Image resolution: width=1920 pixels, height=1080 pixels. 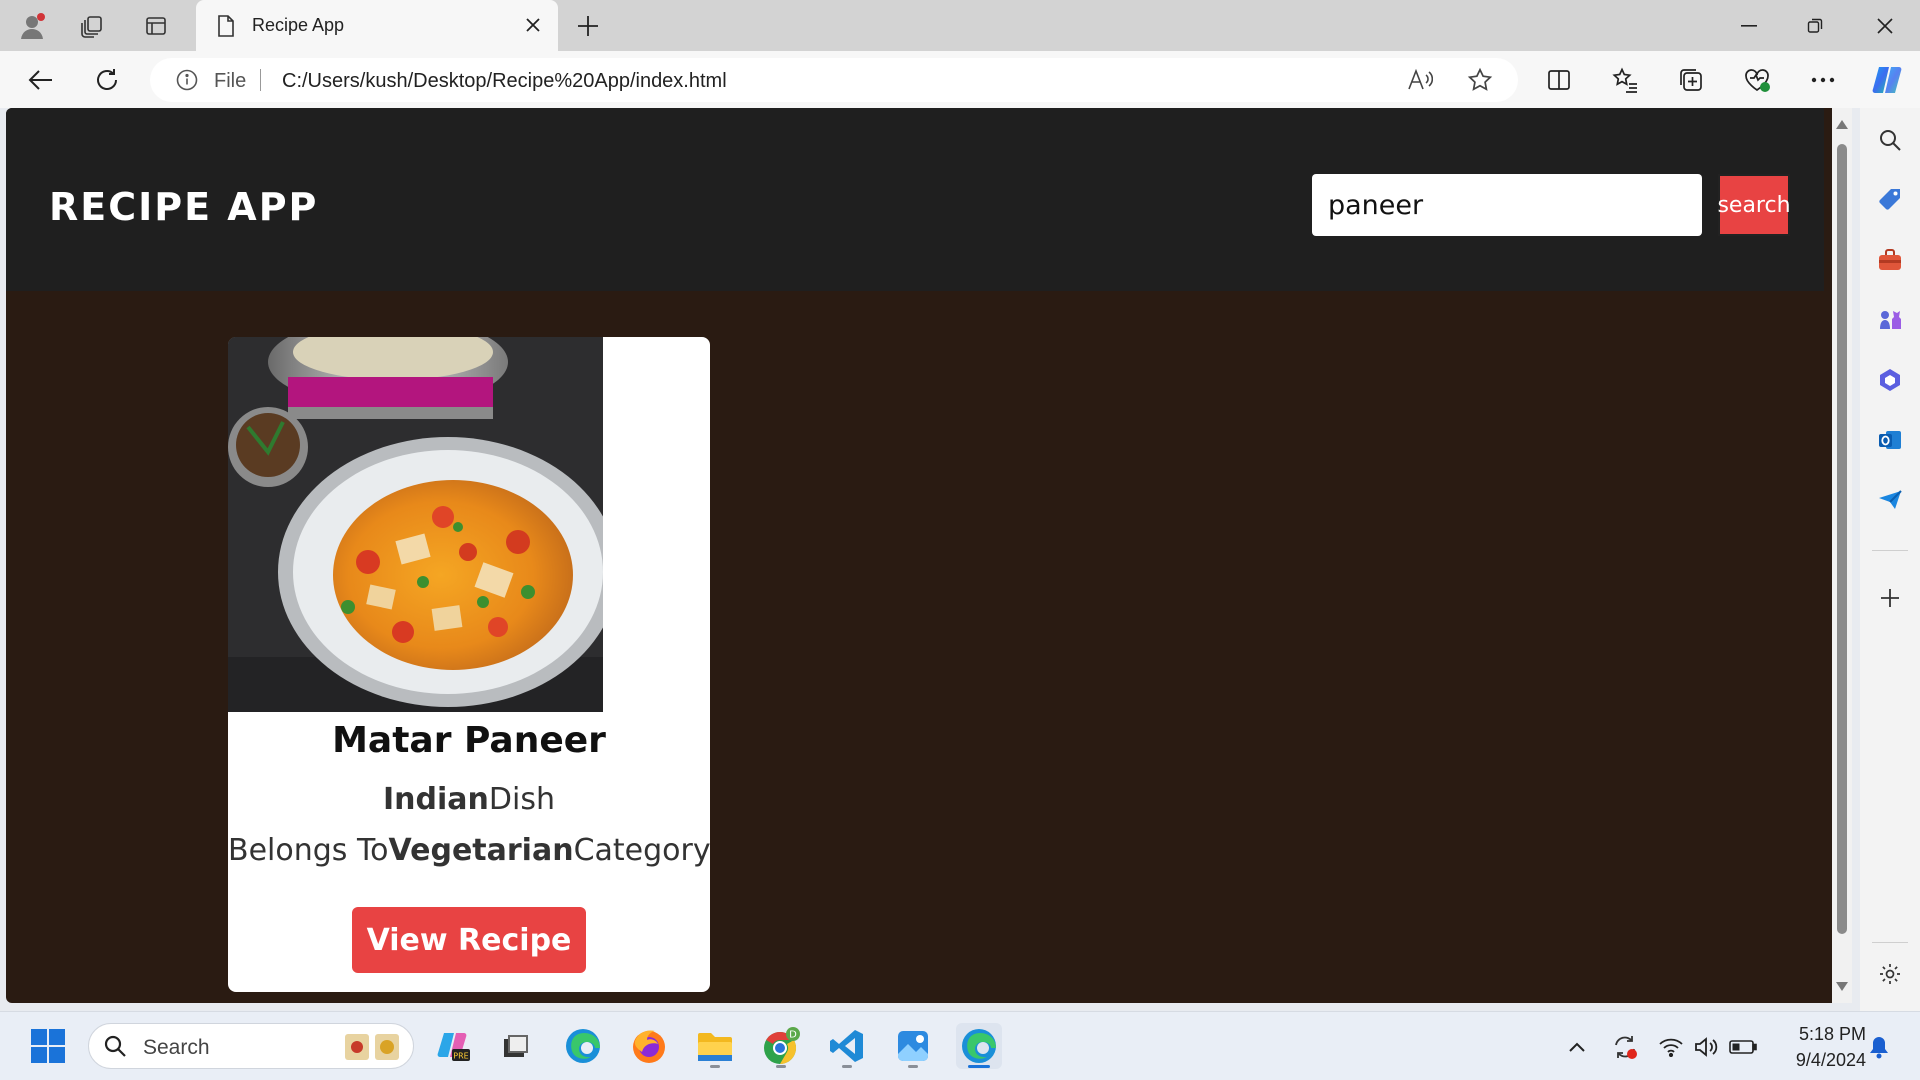 What do you see at coordinates (184, 207) in the screenshot?
I see `app-title: RECIPE APP` at bounding box center [184, 207].